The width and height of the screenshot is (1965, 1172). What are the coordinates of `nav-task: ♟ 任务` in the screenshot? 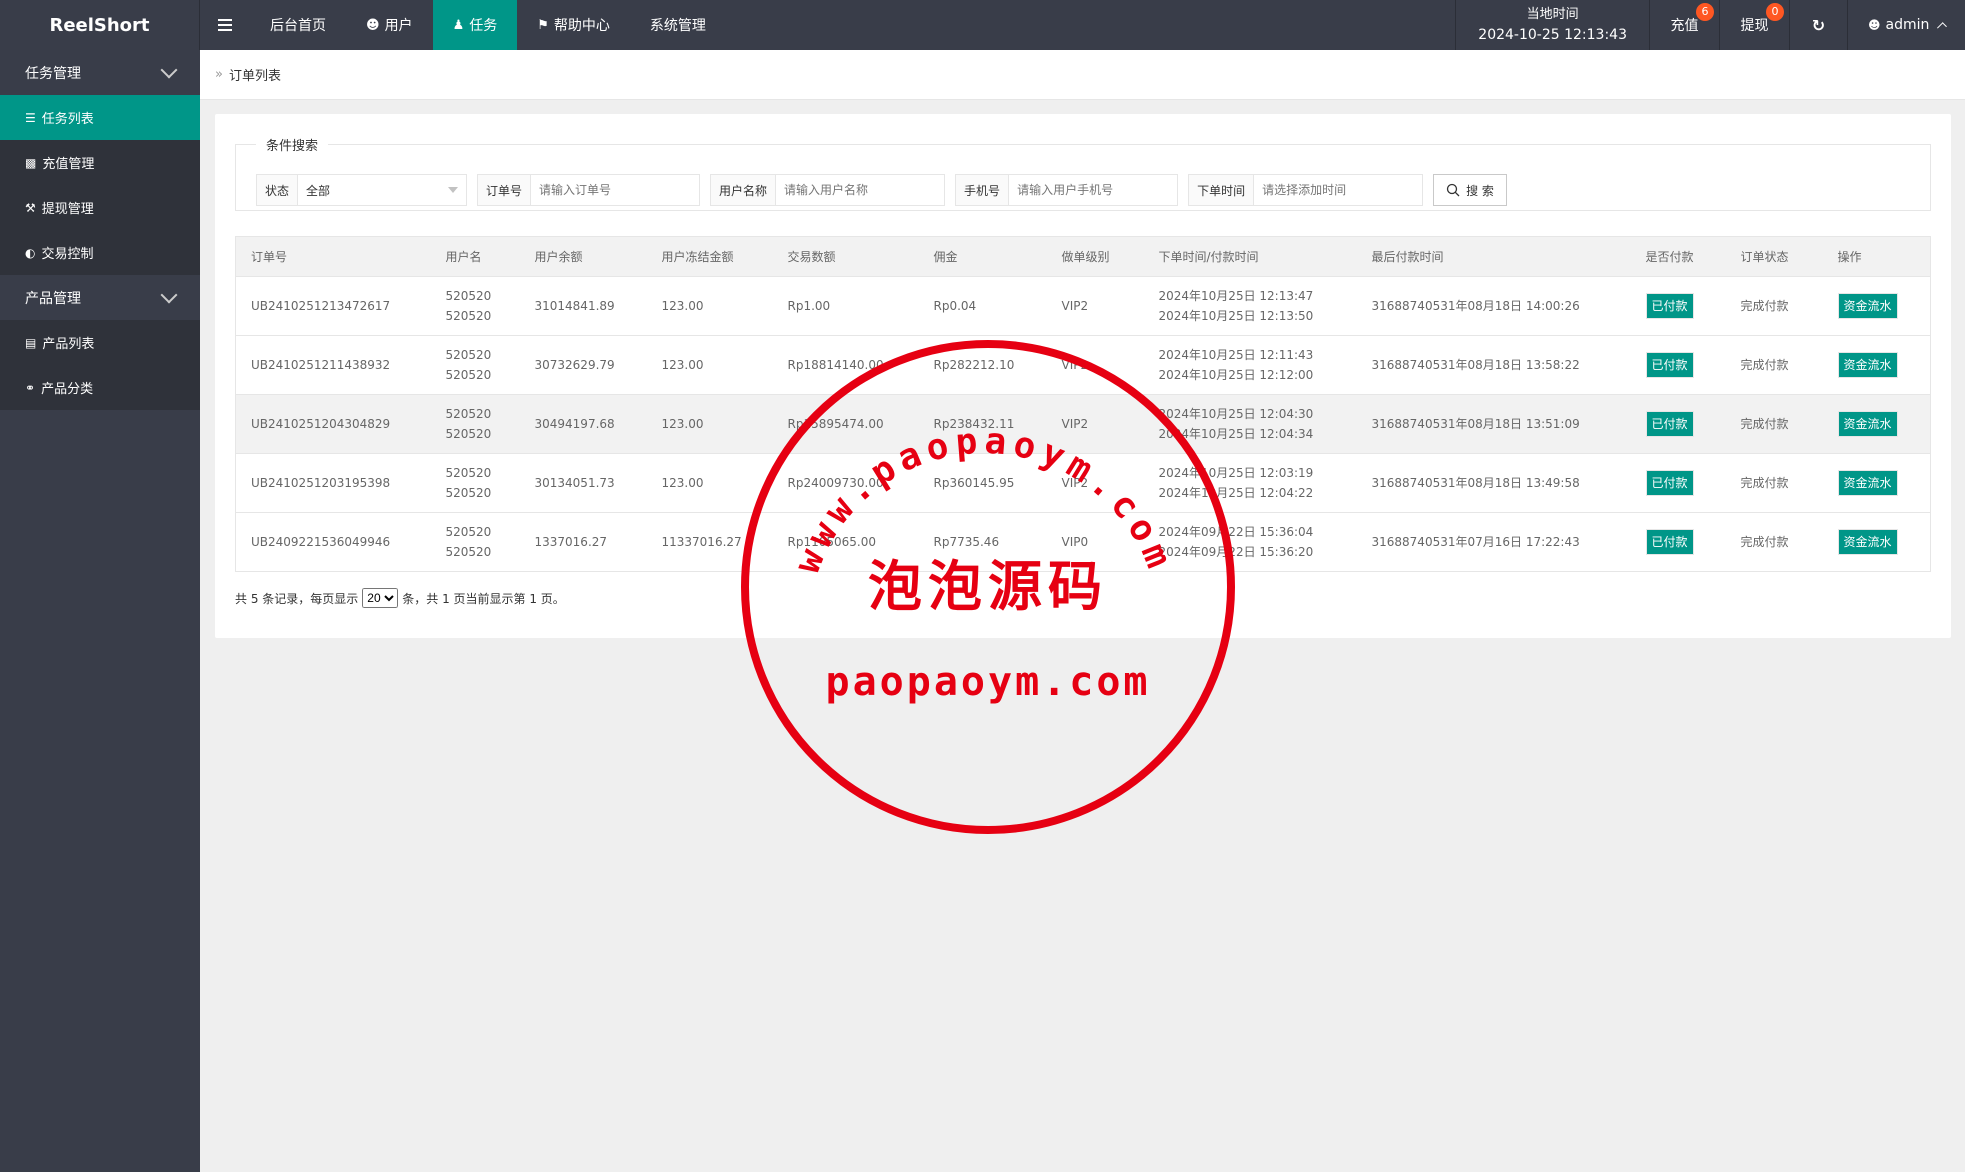 It's located at (475, 25).